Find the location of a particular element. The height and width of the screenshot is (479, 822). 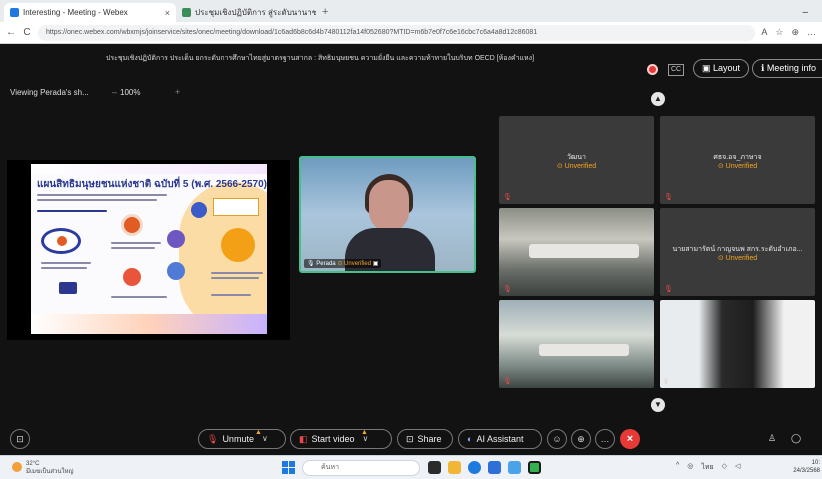

show-hidden-icons-icon: ^ is located at coordinates (677, 467).